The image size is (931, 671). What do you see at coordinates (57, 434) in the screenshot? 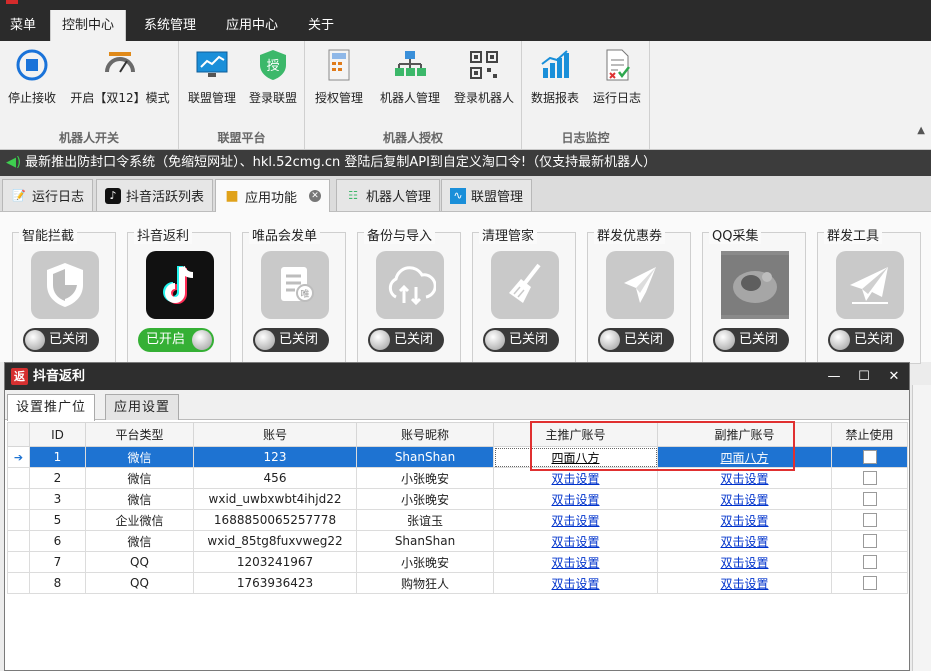
I see `column-header: ID` at bounding box center [57, 434].